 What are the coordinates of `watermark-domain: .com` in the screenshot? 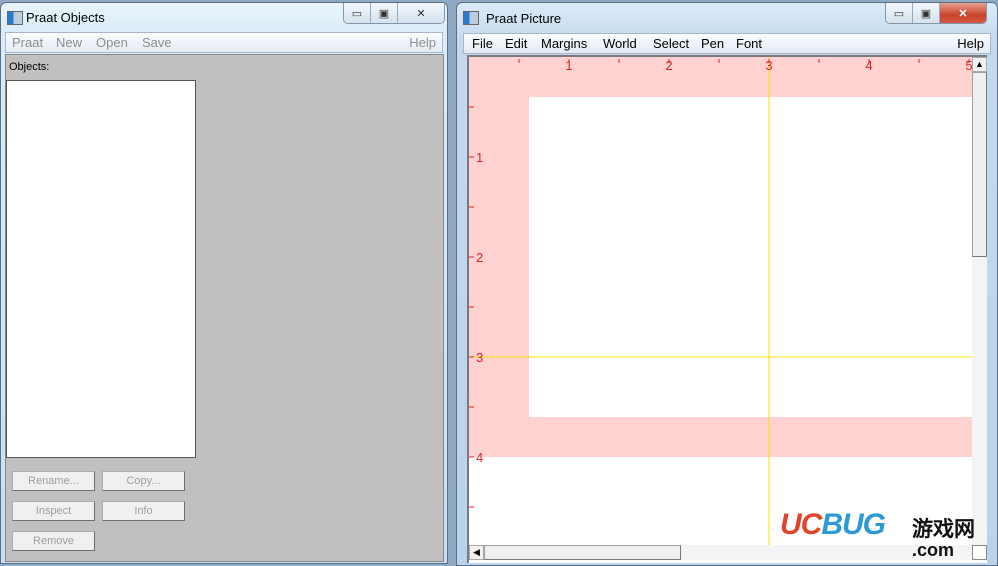 It's located at (933, 550).